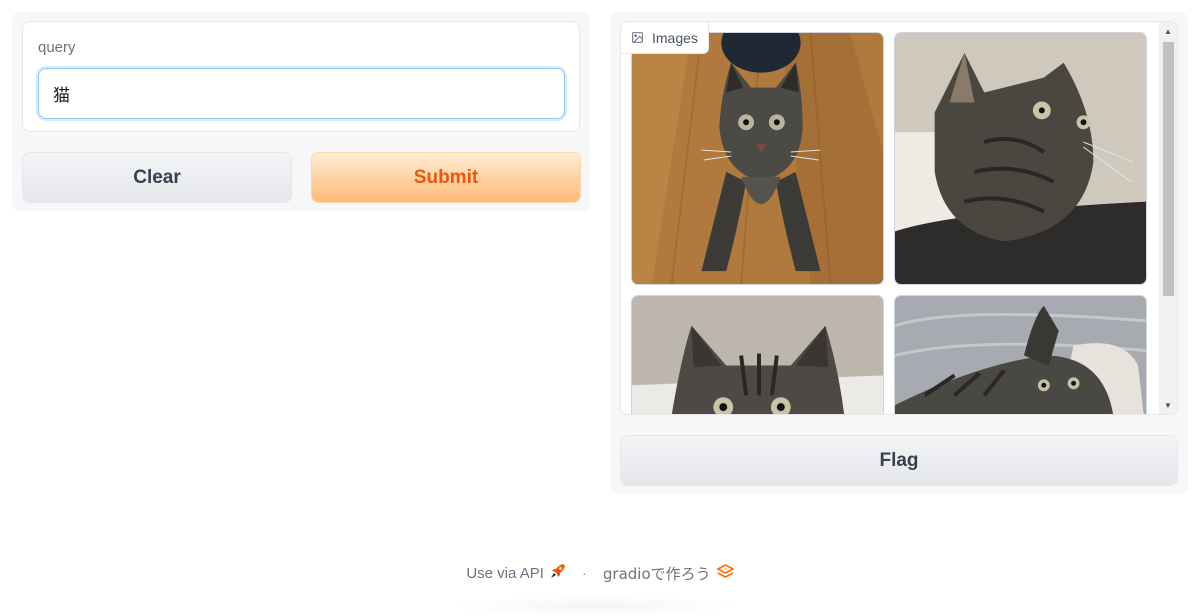 The image size is (1200, 616). I want to click on gallery-label: Images, so click(665, 38).